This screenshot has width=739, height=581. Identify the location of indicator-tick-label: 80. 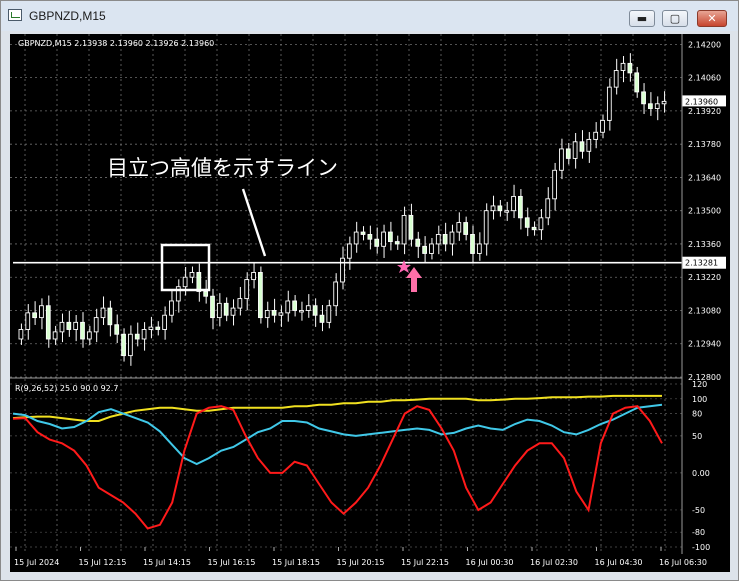
(697, 414).